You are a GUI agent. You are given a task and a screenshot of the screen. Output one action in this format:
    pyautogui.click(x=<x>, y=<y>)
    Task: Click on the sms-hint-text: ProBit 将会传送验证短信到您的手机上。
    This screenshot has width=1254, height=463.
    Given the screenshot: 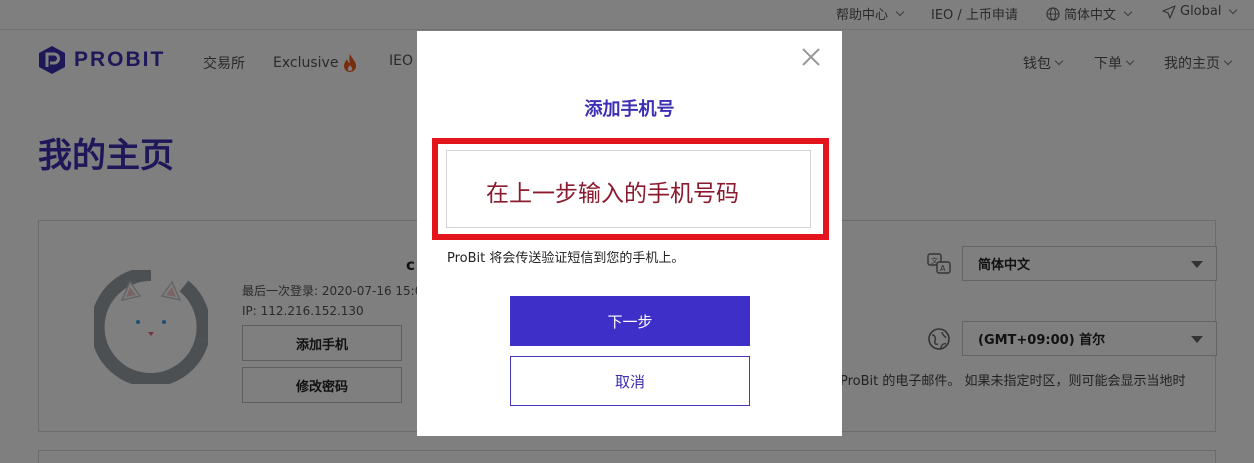 What is the action you would take?
    pyautogui.click(x=566, y=258)
    